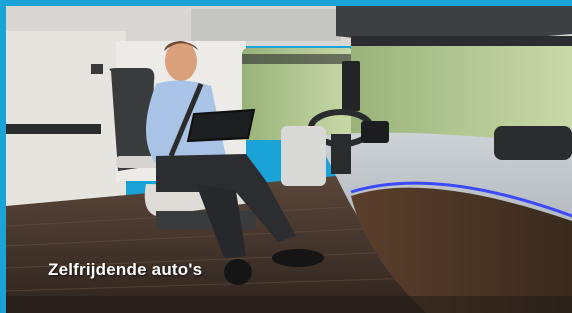 This screenshot has height=313, width=572. I want to click on driver-seat-console, so click(303, 156).